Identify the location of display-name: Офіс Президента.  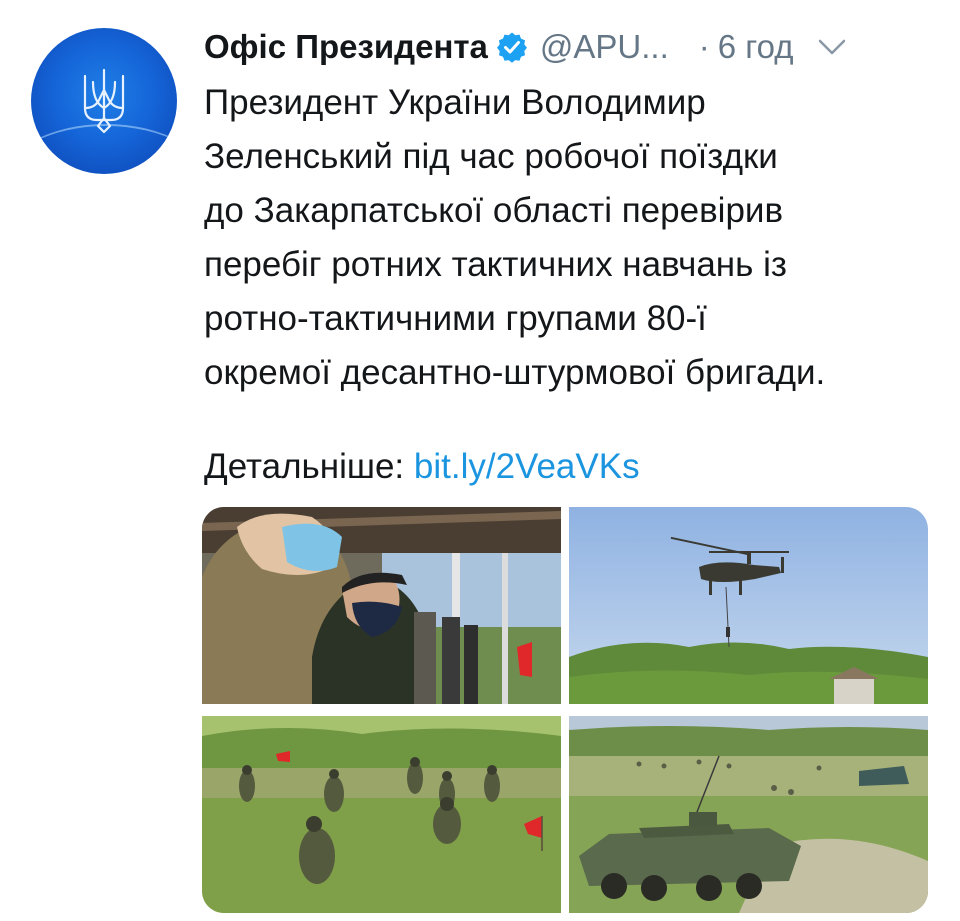
(346, 47).